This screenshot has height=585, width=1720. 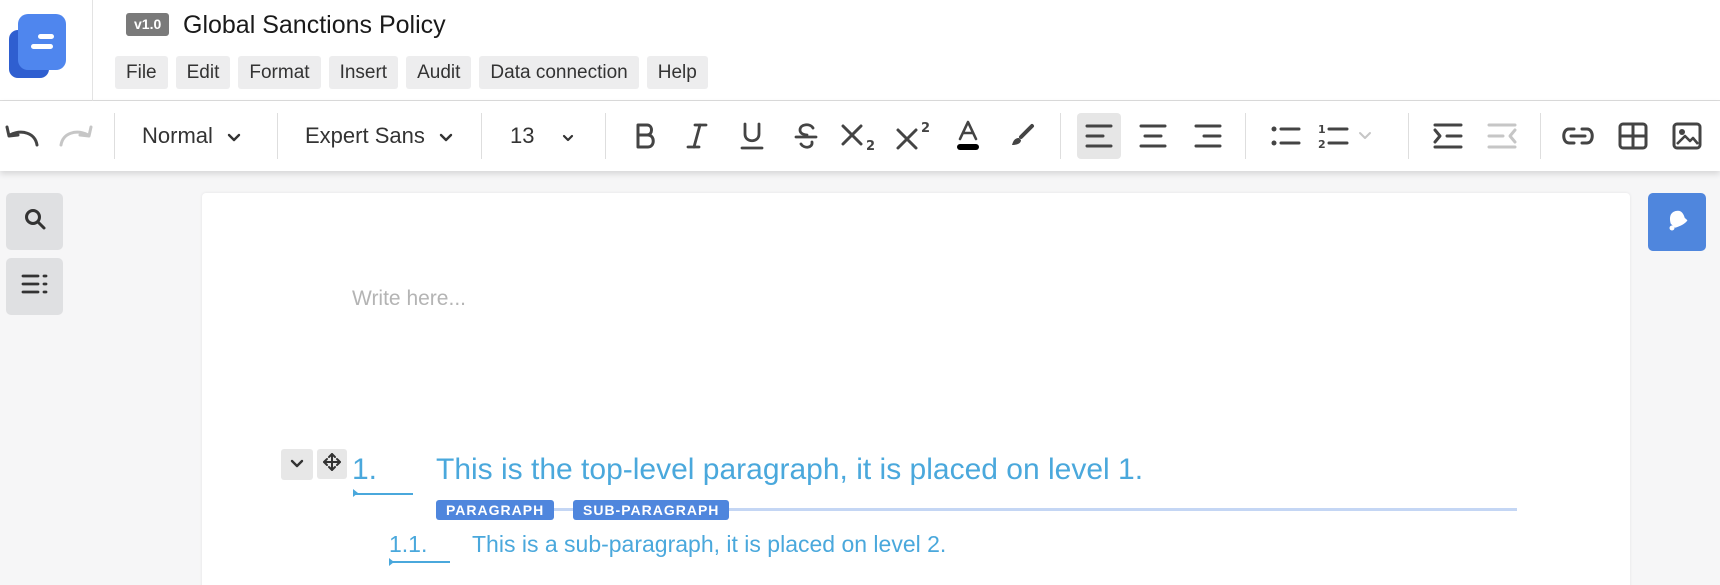 What do you see at coordinates (1099, 136) in the screenshot?
I see `align-left-icon` at bounding box center [1099, 136].